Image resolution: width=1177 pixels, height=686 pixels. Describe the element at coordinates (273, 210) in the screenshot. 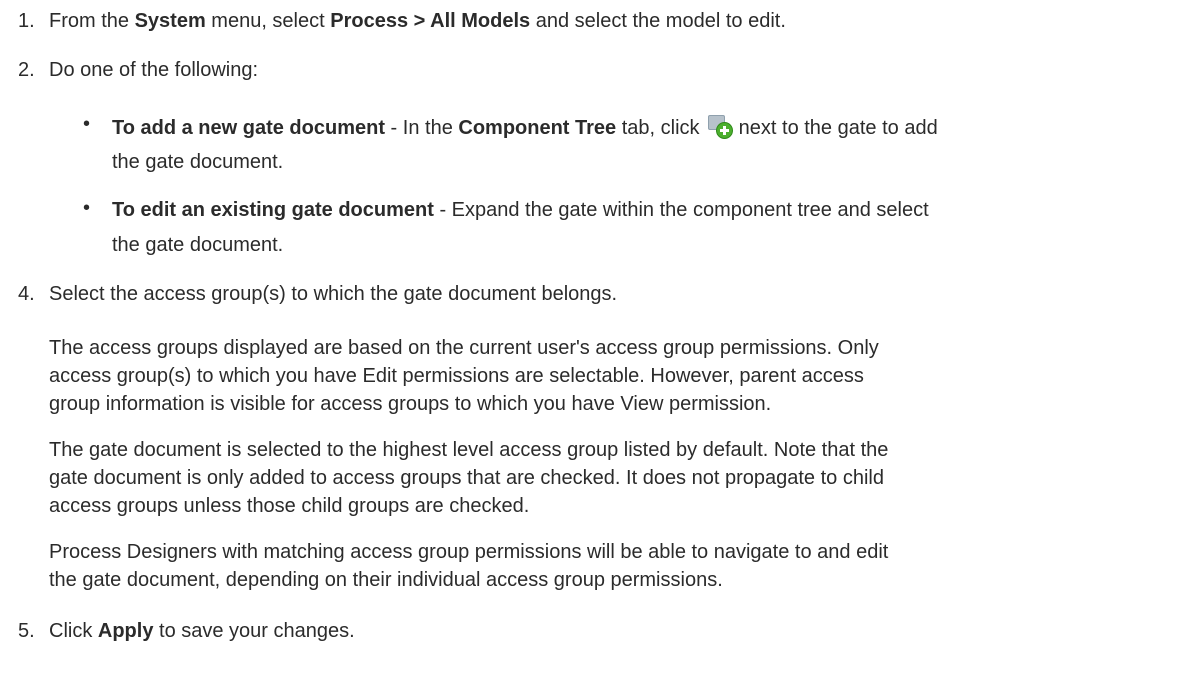

I see `edit-gate-document-heading: To edit an existing gate document` at that location.